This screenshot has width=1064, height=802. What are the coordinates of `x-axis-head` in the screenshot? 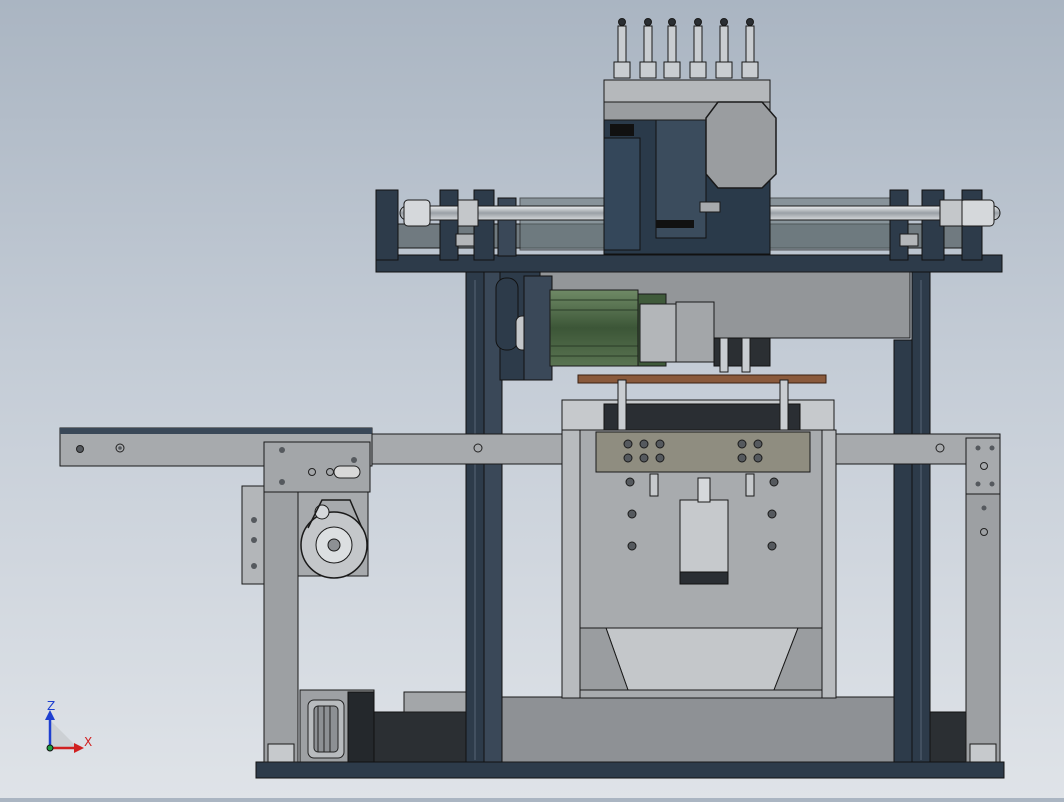 It's located at (79, 748).